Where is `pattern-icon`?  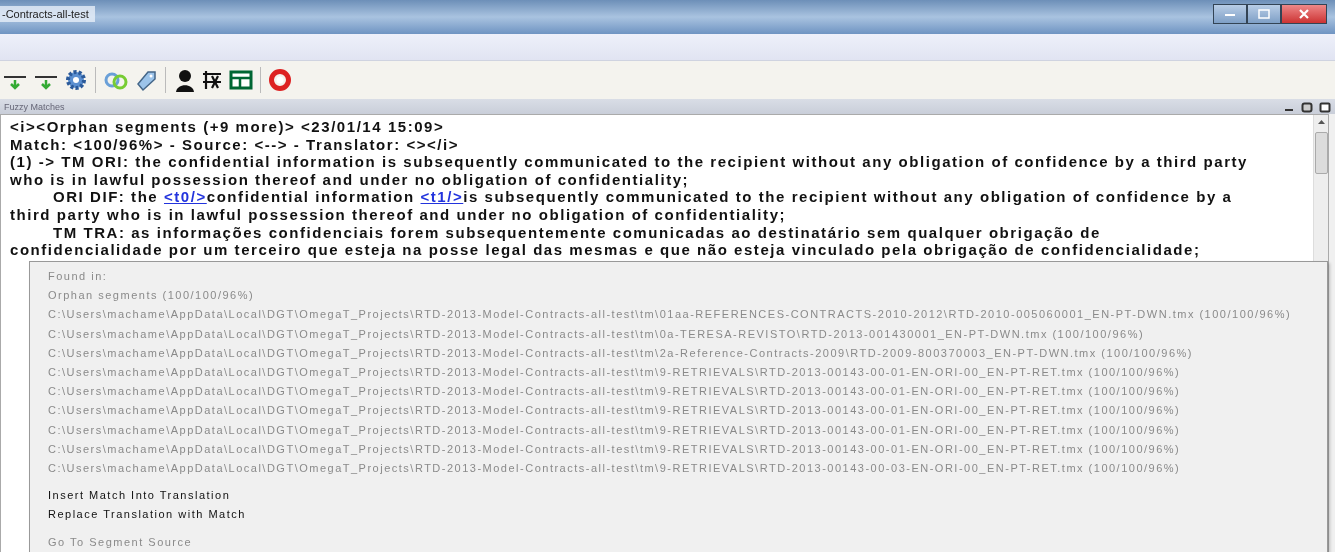 pattern-icon is located at coordinates (212, 80).